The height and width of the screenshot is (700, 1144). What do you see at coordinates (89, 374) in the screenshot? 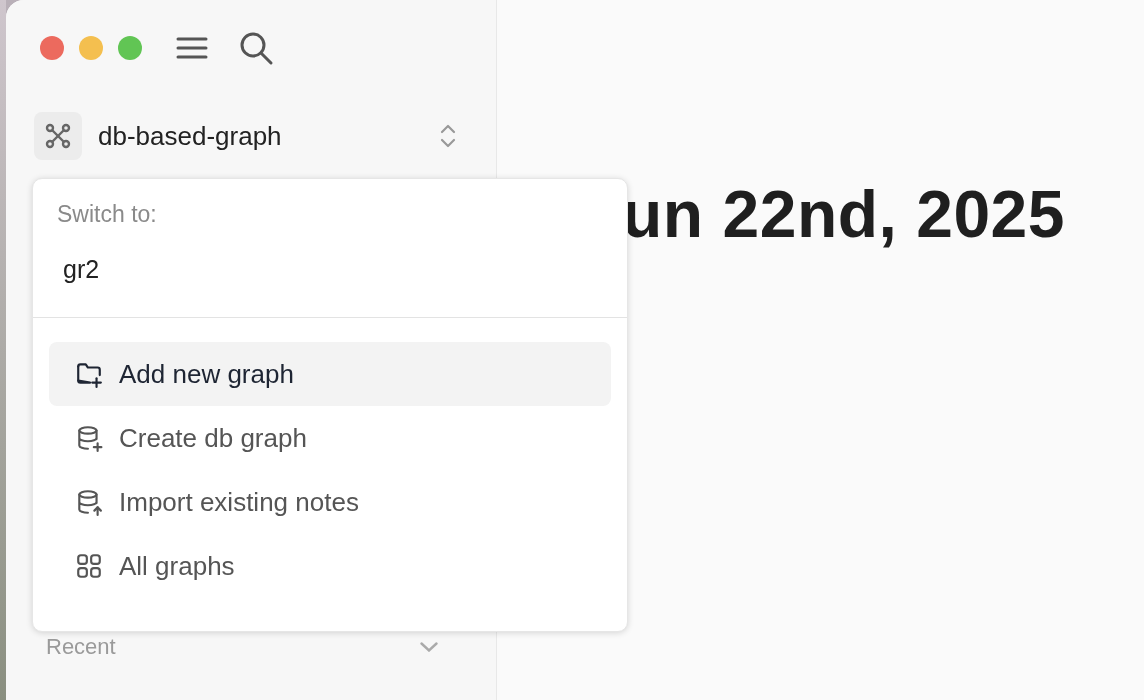
I see `folder-plus-icon` at bounding box center [89, 374].